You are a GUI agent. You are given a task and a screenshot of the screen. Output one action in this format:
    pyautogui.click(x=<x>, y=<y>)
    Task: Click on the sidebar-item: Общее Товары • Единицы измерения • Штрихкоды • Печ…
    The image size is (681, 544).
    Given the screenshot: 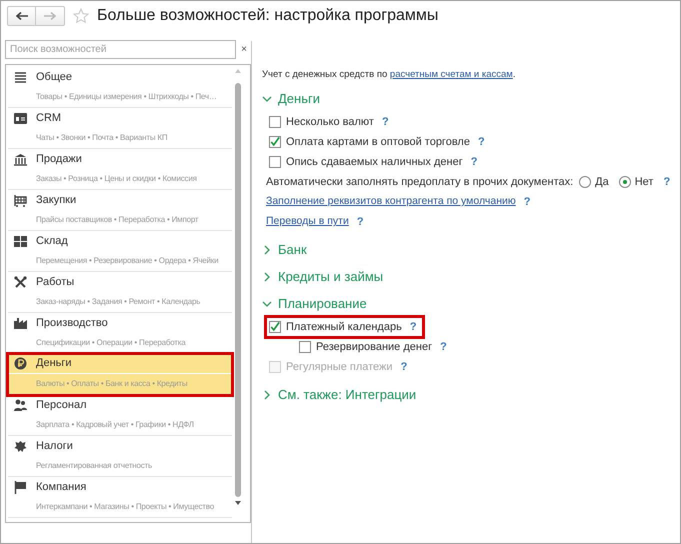 What is the action you would take?
    pyautogui.click(x=120, y=87)
    